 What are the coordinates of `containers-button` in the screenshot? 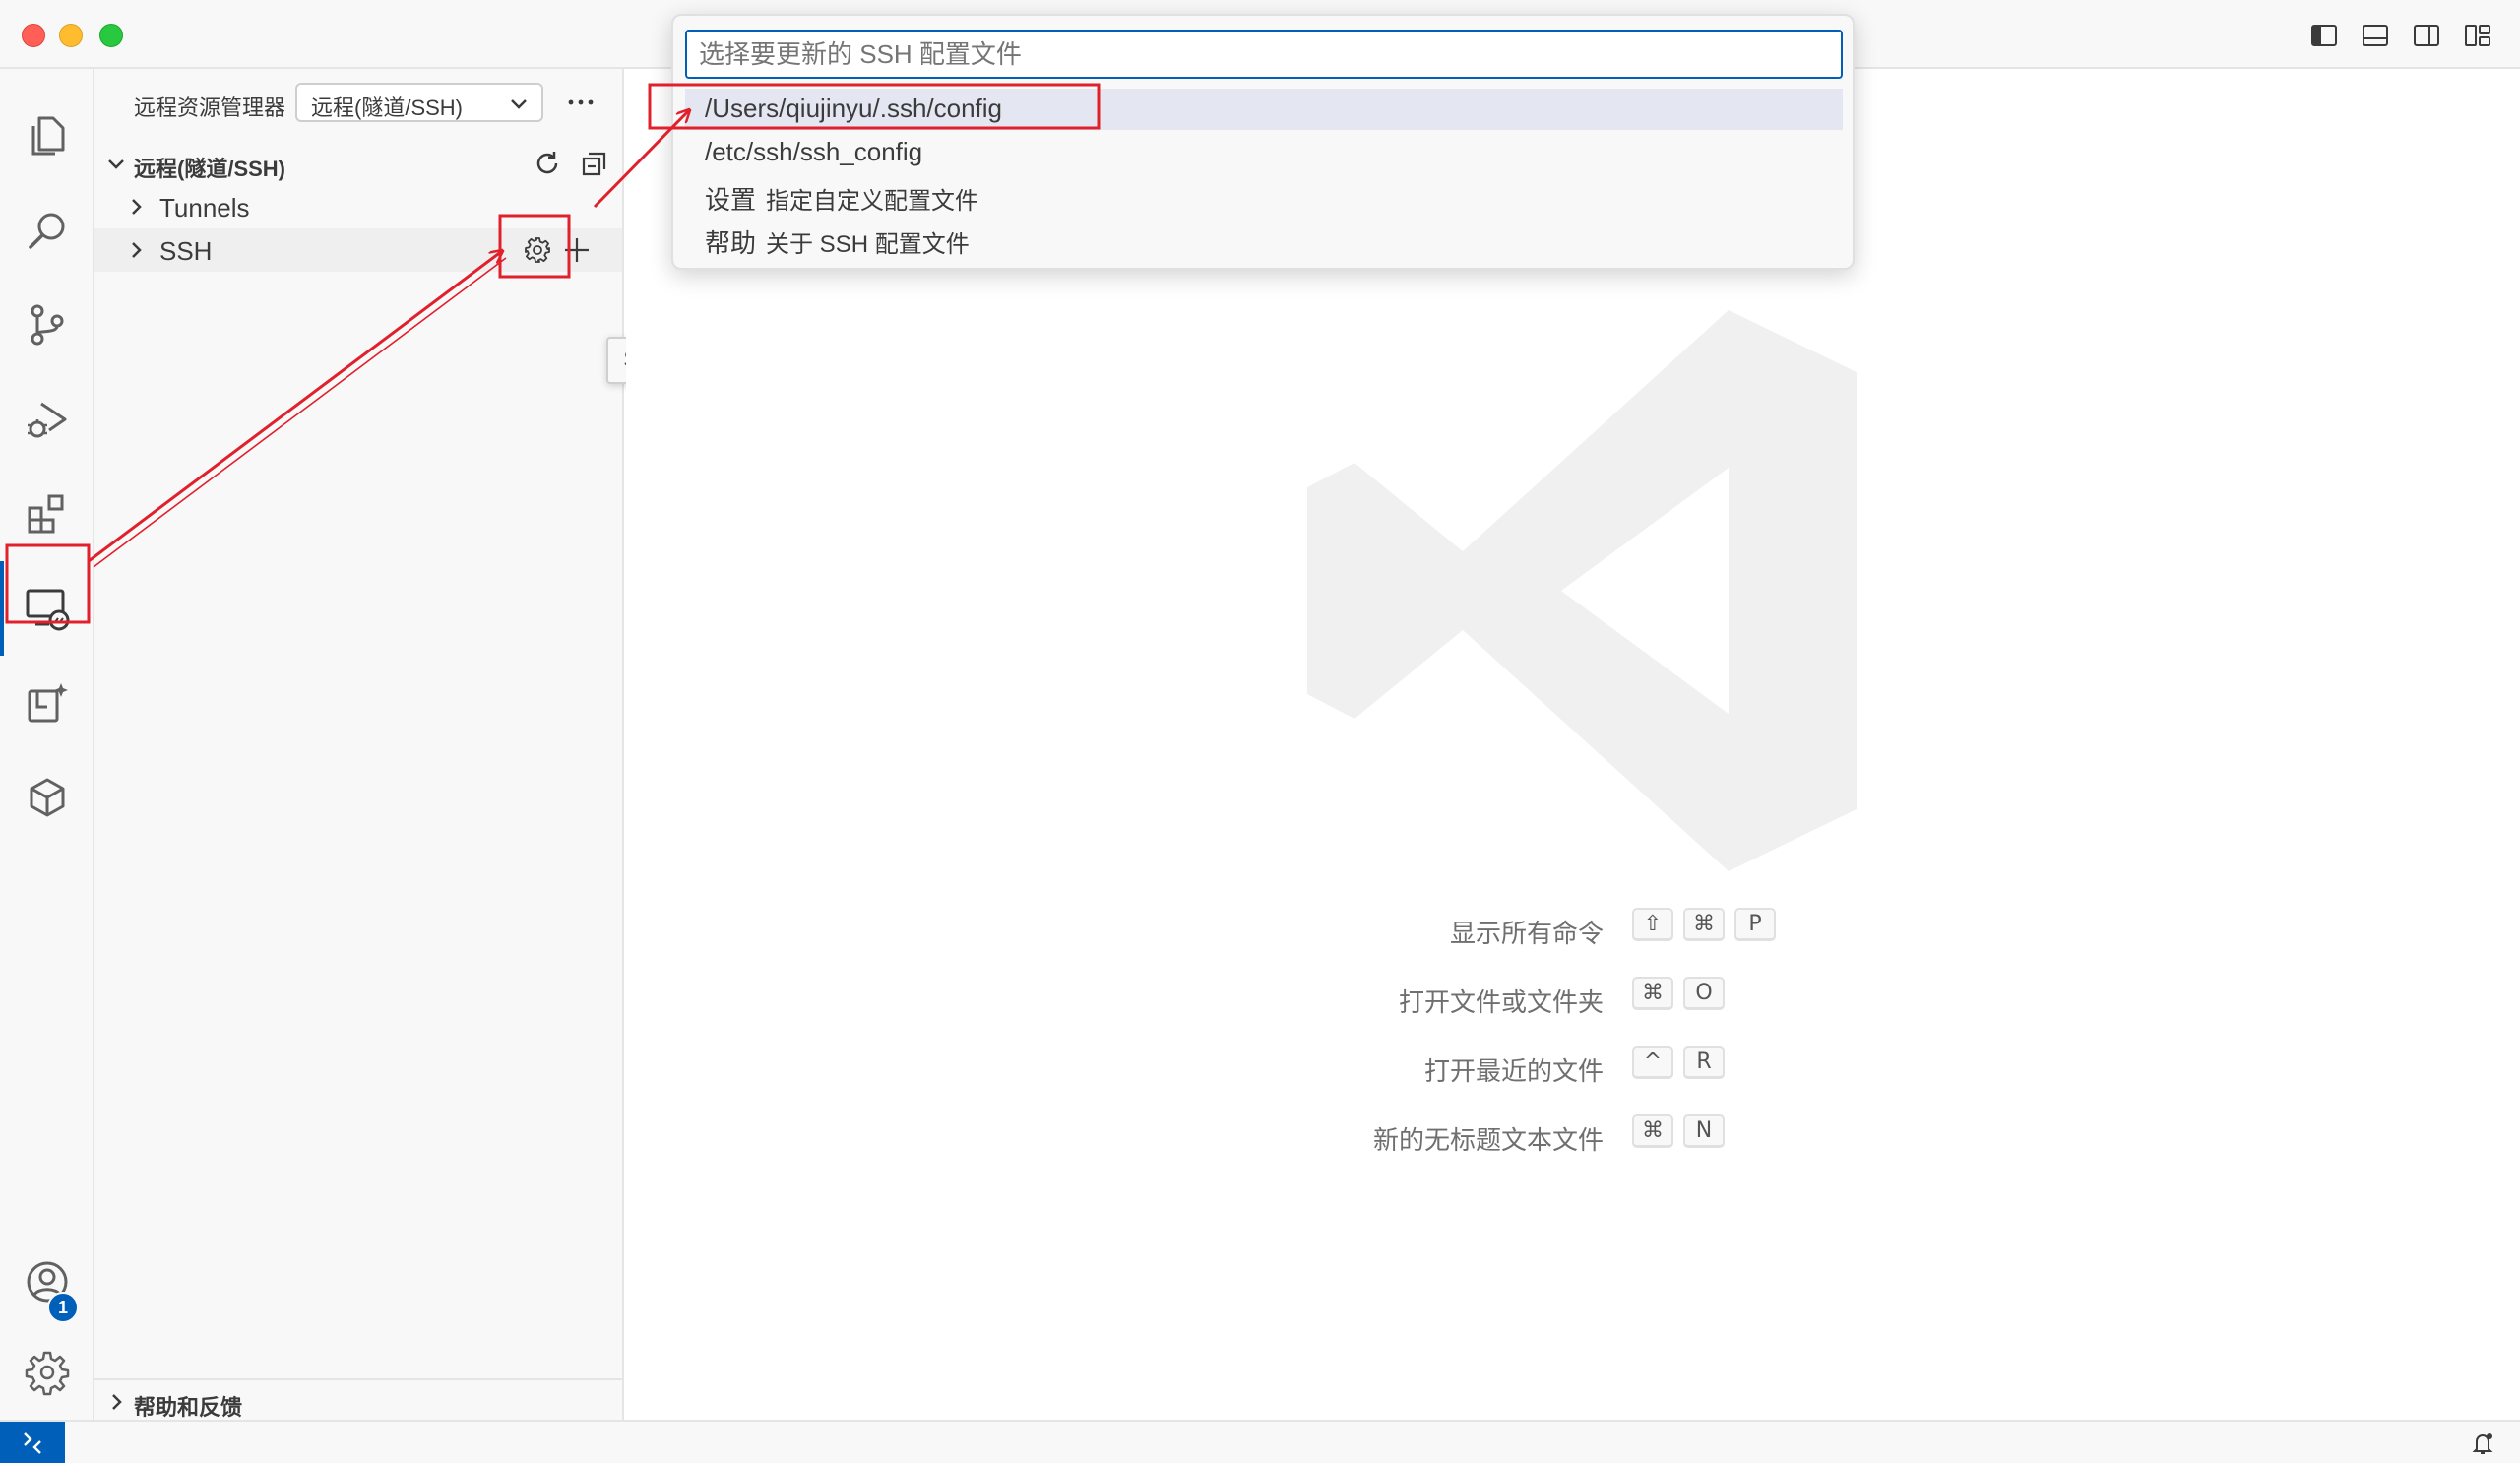 It's located at (47, 797).